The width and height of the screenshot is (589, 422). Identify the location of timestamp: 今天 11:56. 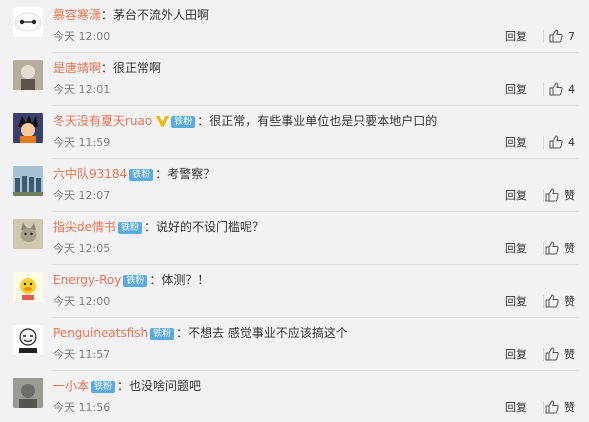
(82, 407).